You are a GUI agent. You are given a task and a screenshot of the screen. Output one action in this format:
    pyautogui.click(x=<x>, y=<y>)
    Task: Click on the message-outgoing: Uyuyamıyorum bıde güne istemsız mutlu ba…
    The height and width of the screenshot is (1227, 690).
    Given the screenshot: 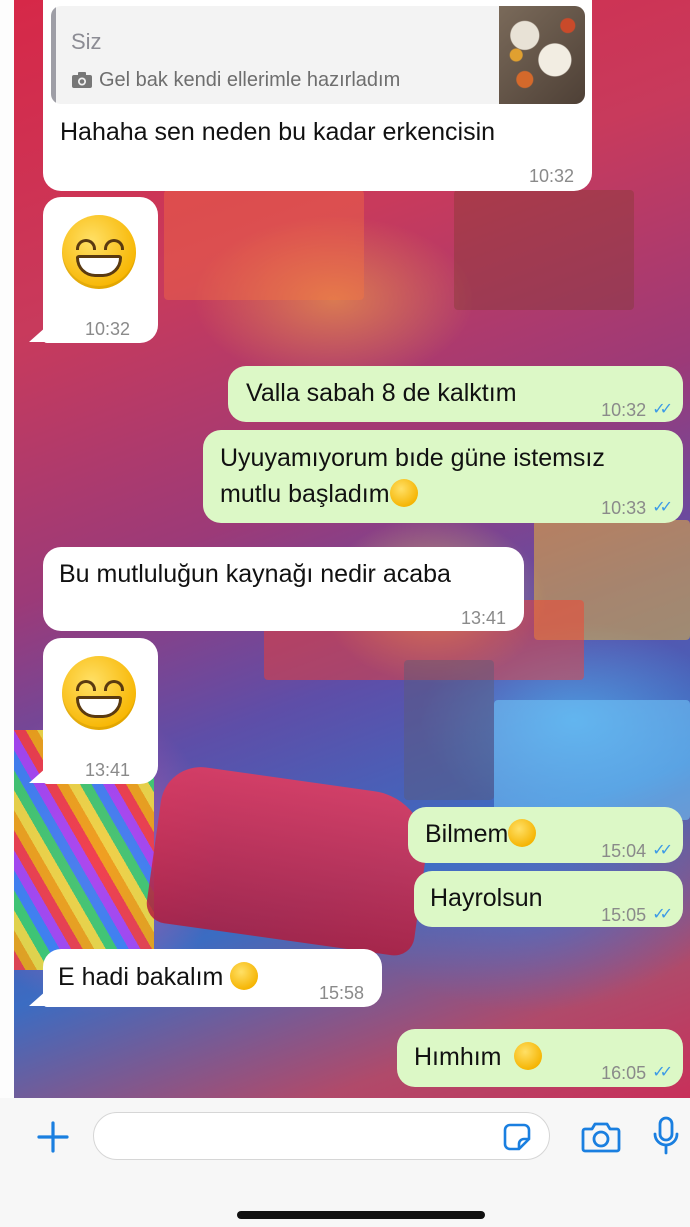 What is the action you would take?
    pyautogui.click(x=443, y=476)
    